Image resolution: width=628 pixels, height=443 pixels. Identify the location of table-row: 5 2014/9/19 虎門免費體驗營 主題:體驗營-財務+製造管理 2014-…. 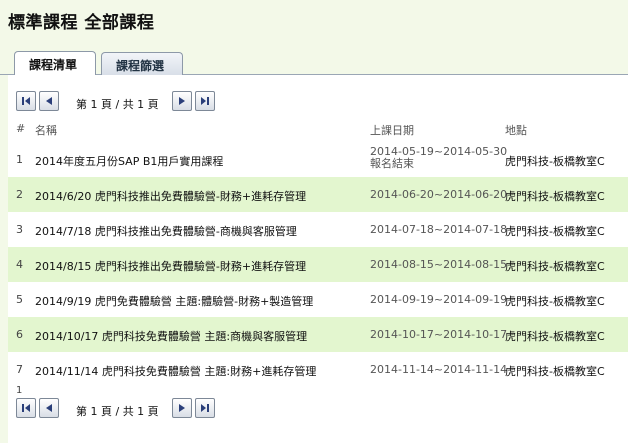
(318, 299).